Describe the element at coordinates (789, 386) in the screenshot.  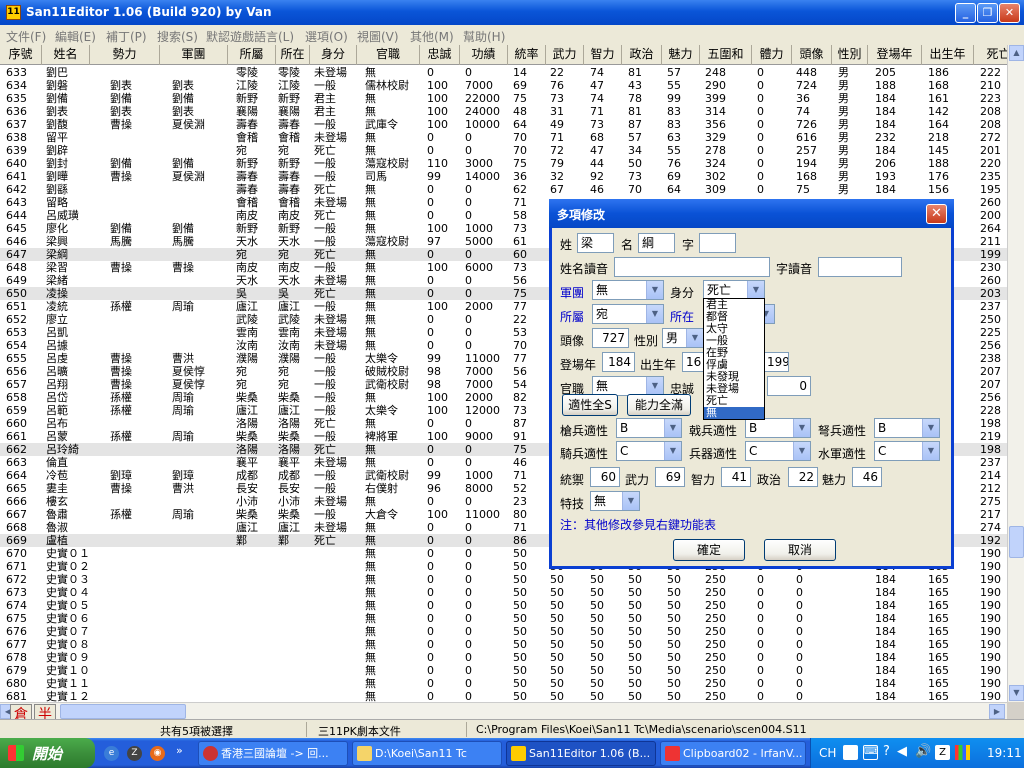
I see `loyalty-field: 0` at that location.